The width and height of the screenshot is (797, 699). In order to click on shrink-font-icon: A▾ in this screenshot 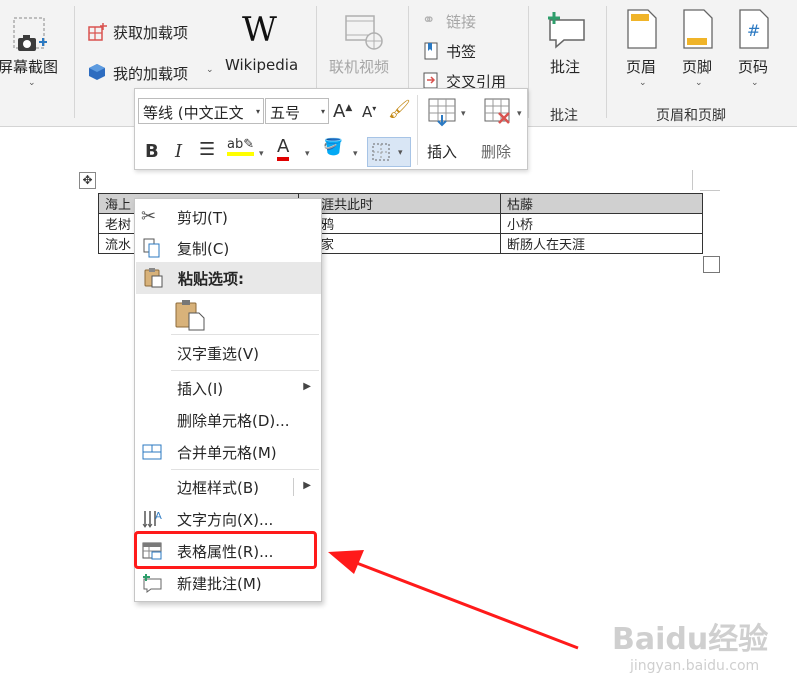, I will do `click(369, 112)`.